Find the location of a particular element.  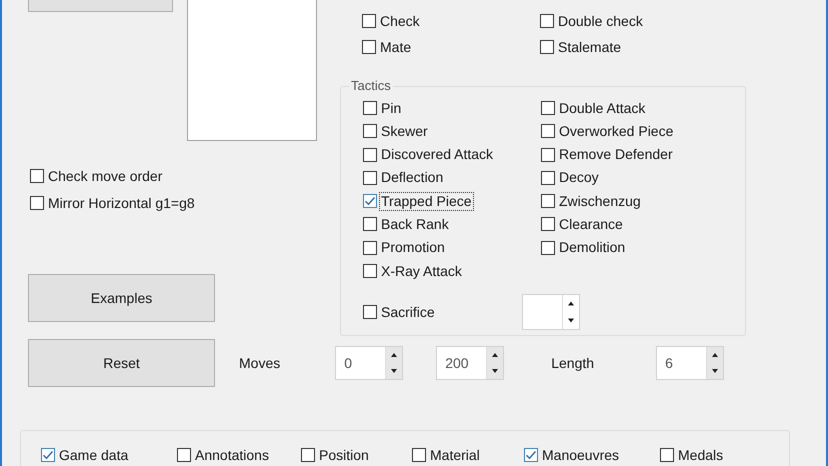

checkbox-label: Overworked Piece is located at coordinates (616, 131).